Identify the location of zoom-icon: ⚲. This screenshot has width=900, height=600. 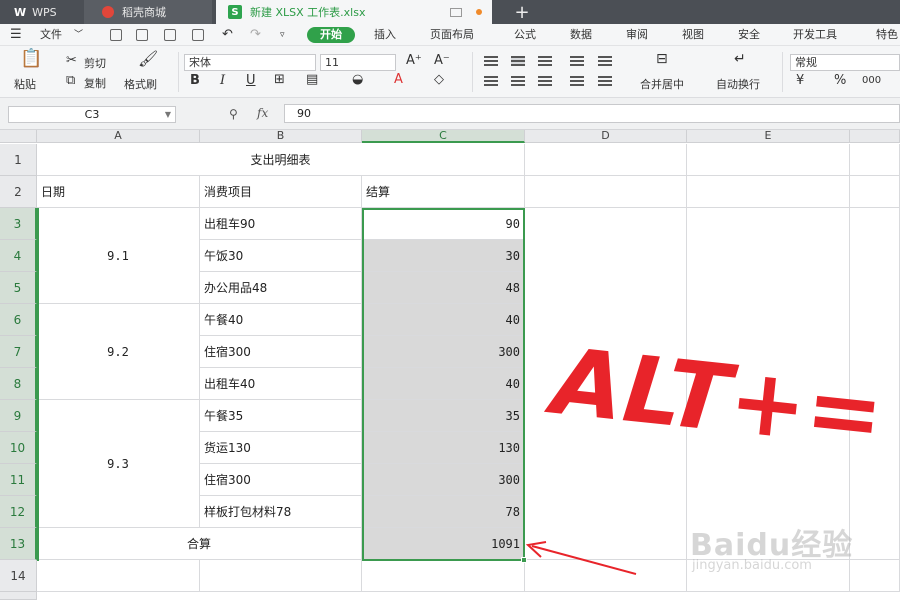
(233, 114).